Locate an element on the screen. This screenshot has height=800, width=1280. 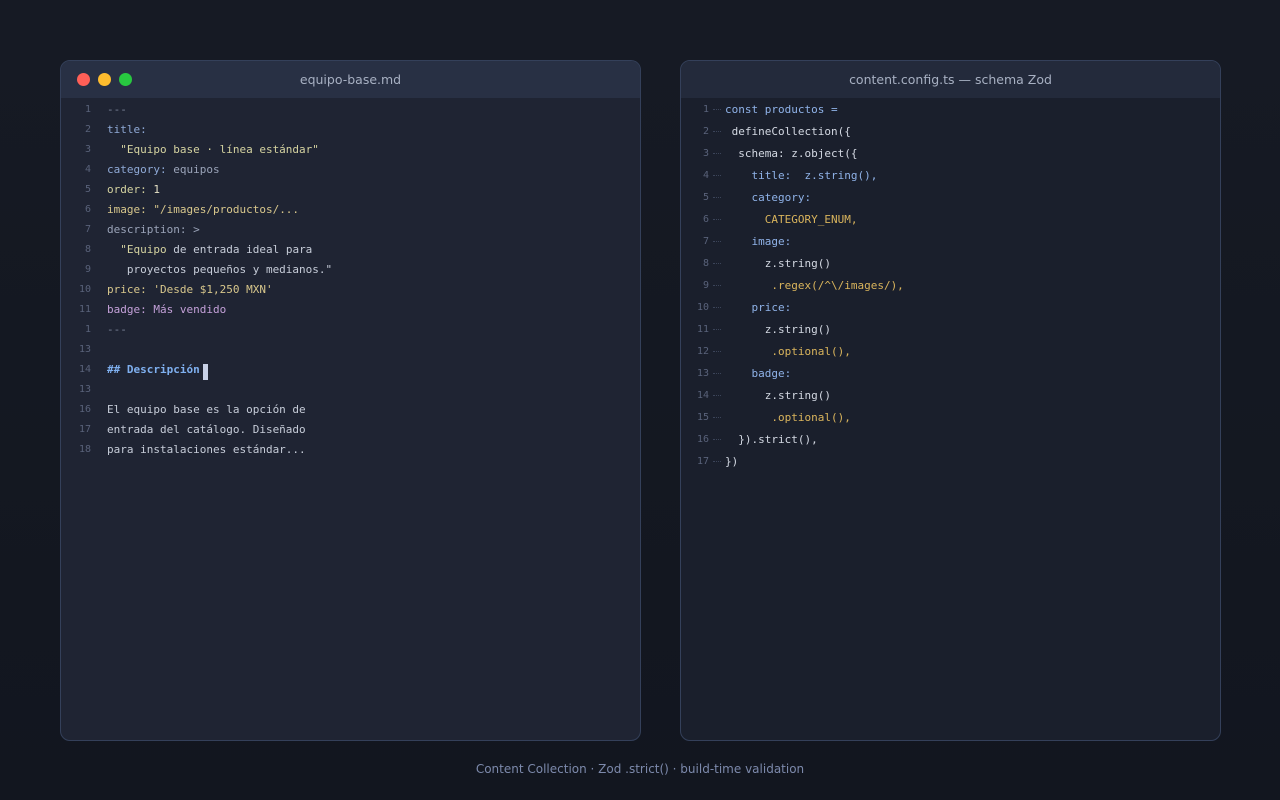
code-token: proyectos pequeños y medianos." is located at coordinates (220, 269).